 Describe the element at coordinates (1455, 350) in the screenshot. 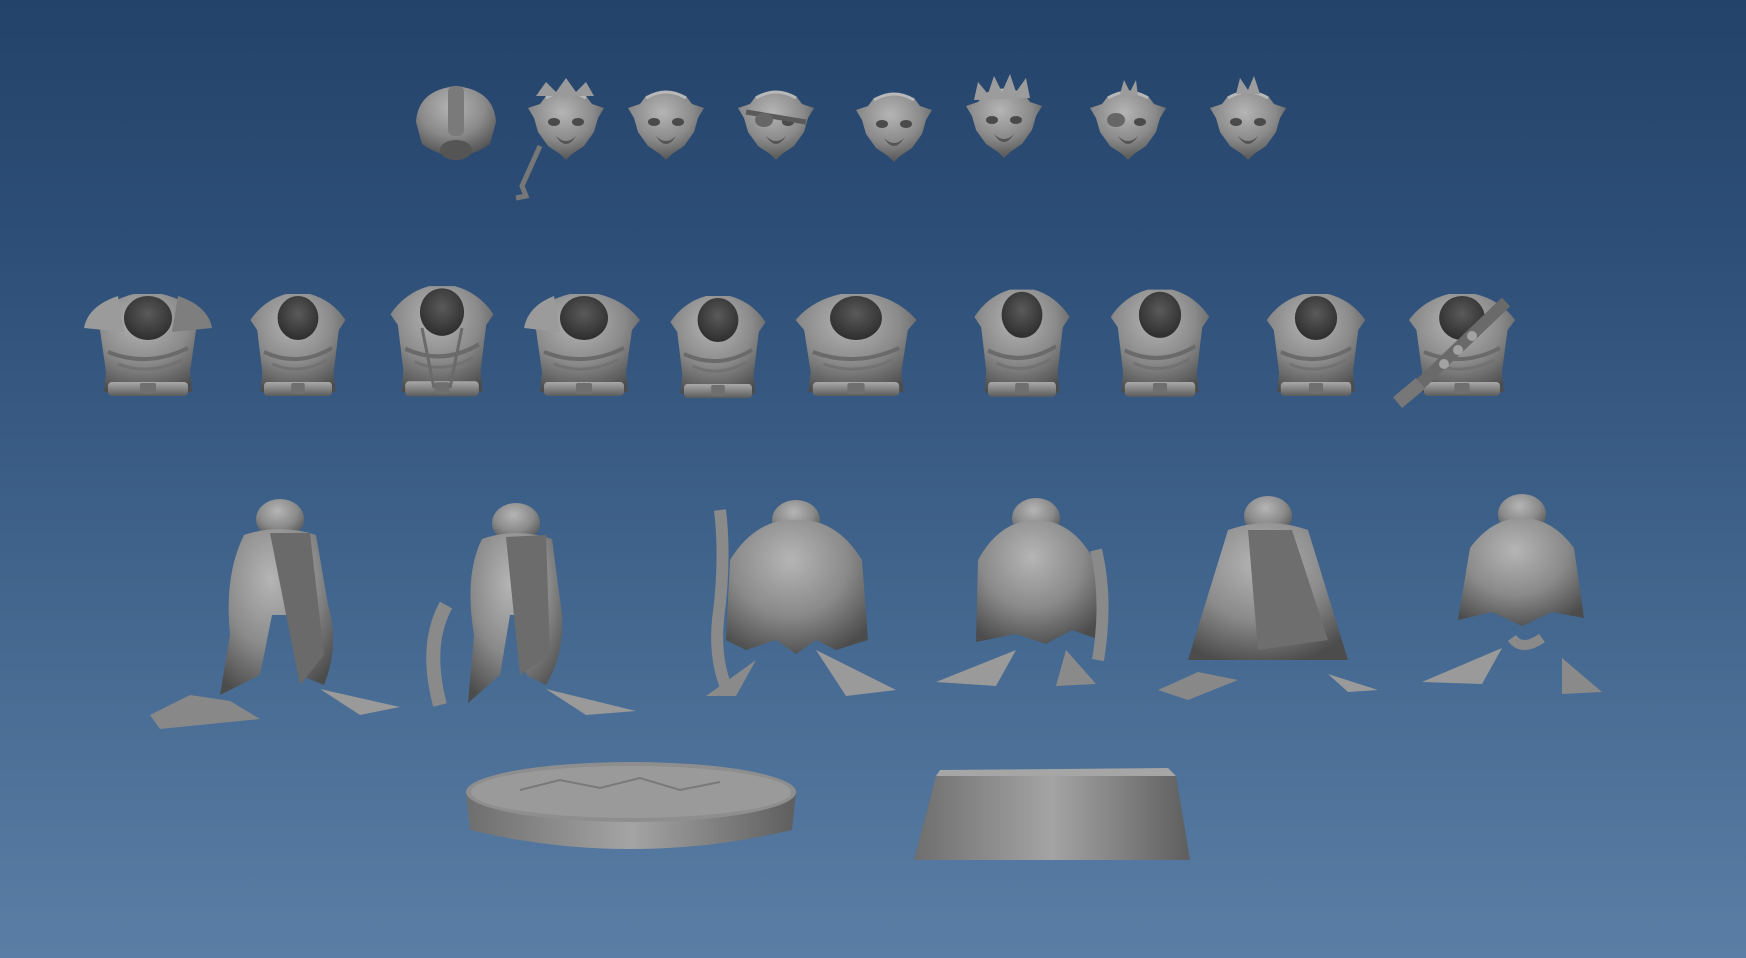

I see `torso-10-bandolier` at that location.